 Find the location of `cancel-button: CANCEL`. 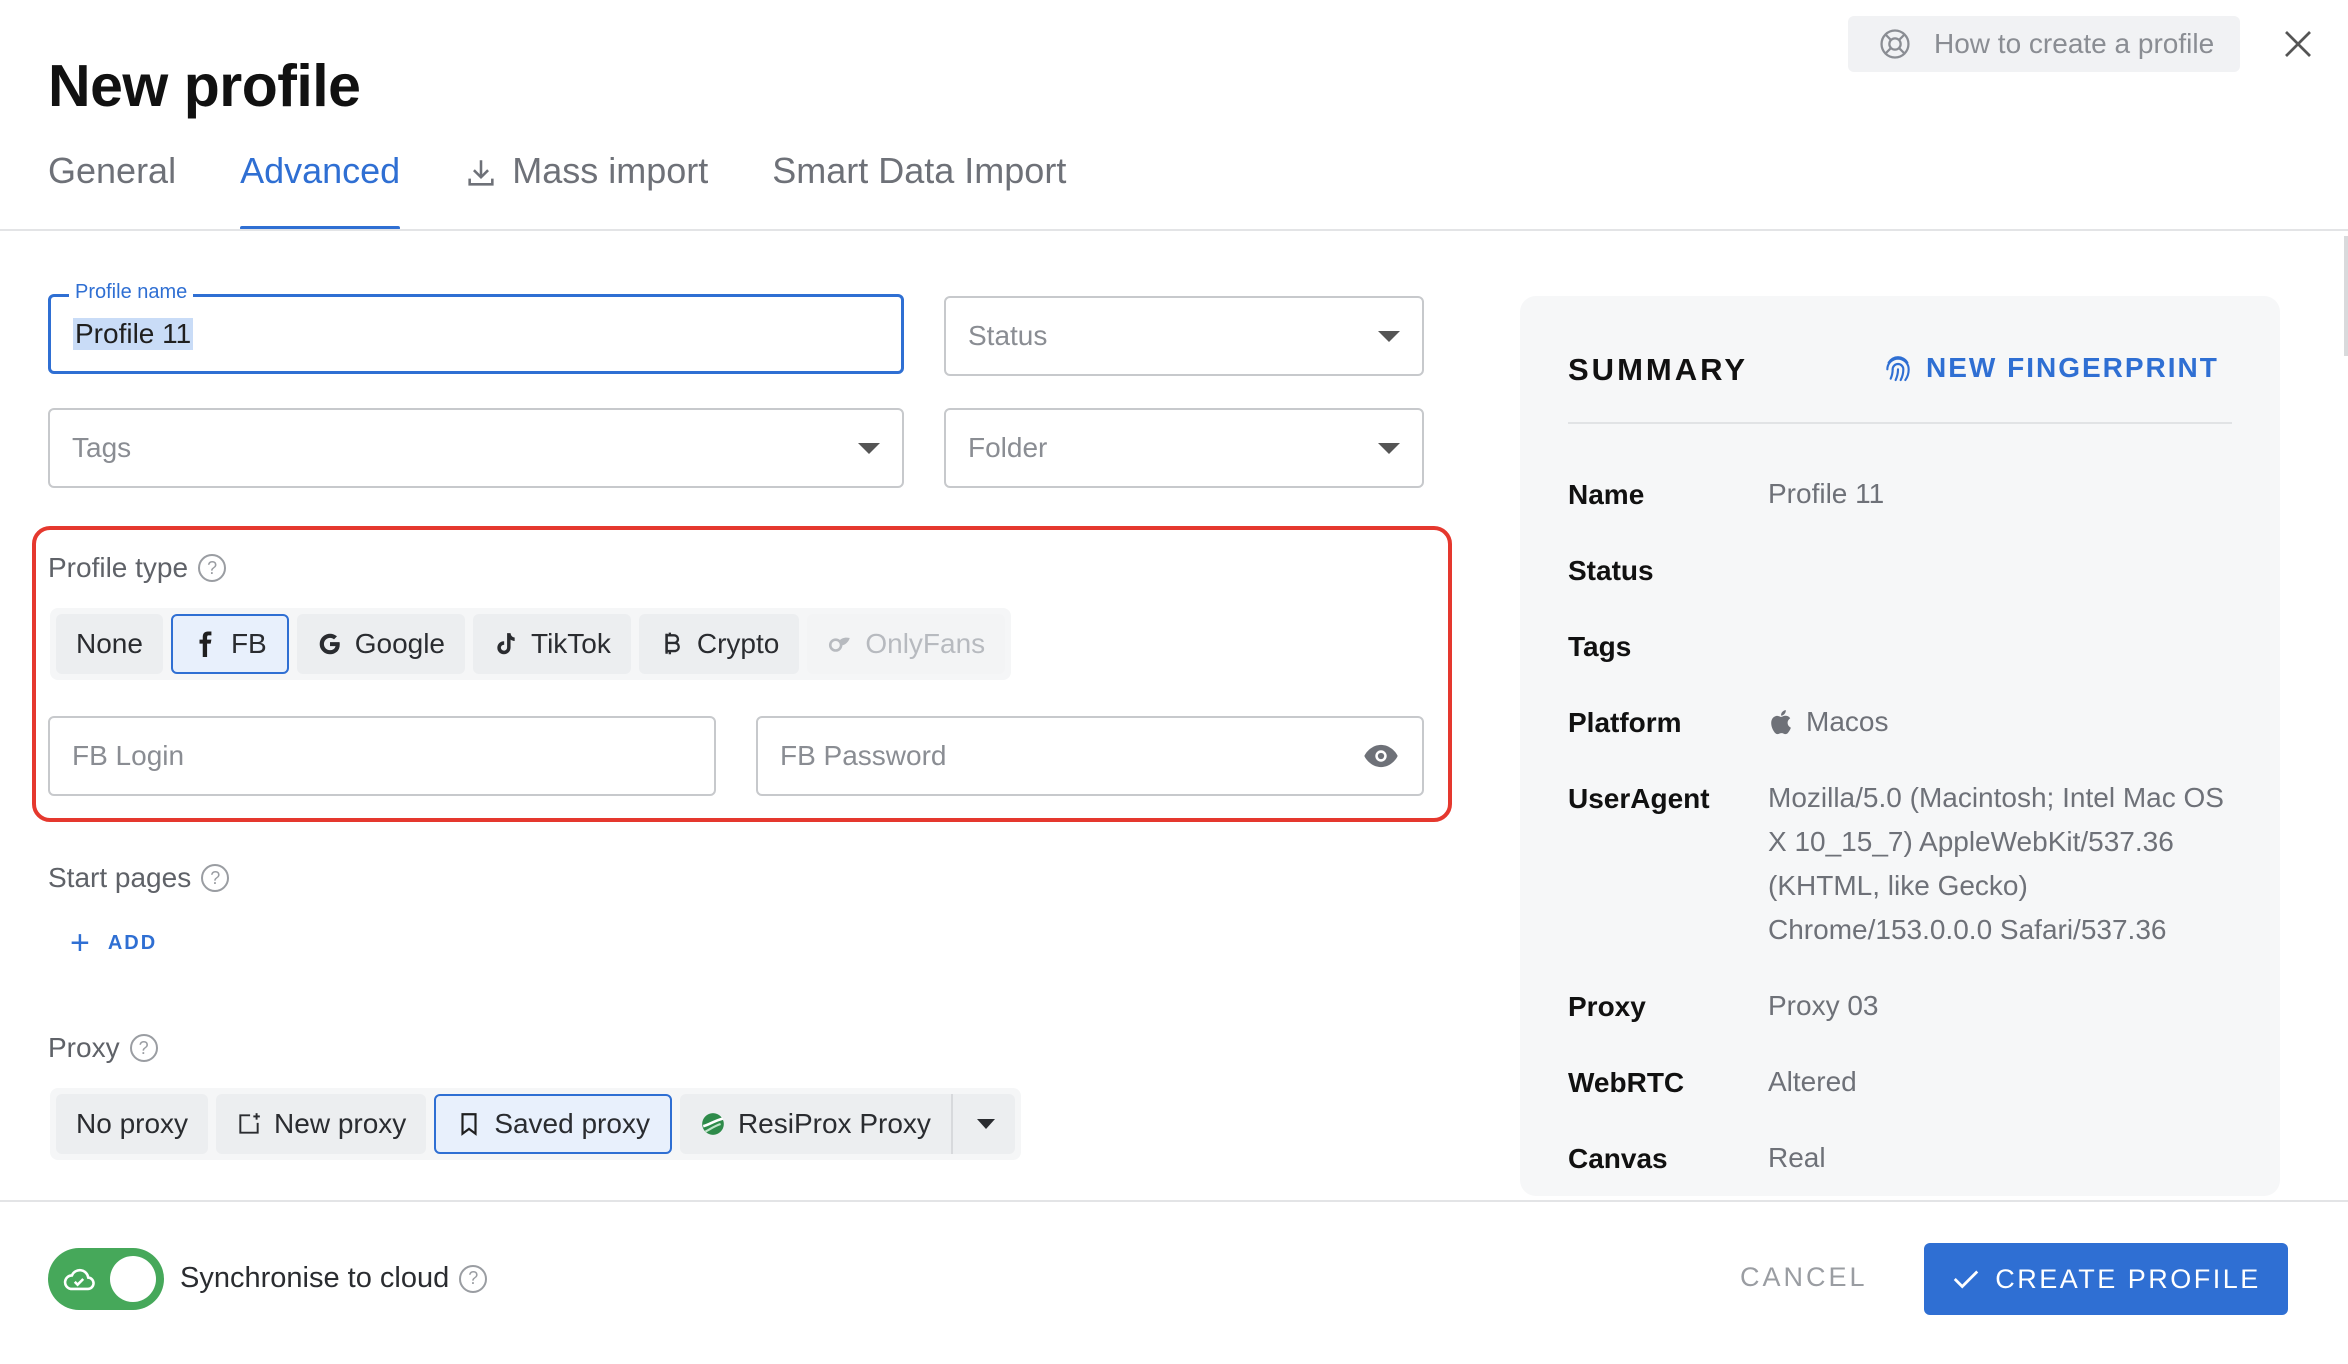

cancel-button: CANCEL is located at coordinates (1804, 1277).